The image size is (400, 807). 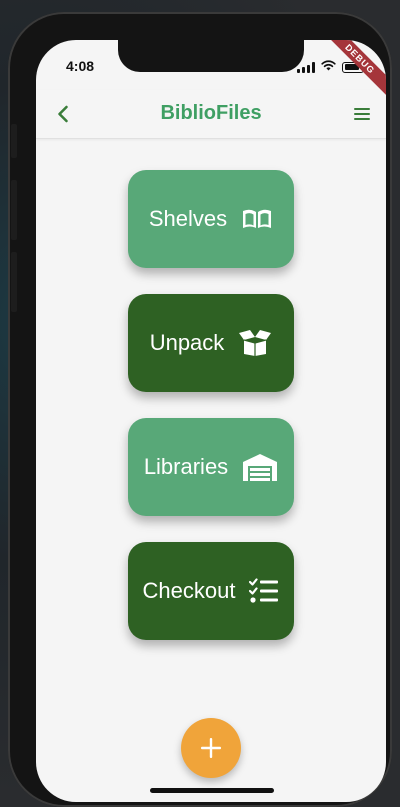 What do you see at coordinates (264, 591) in the screenshot?
I see `checklist-icon` at bounding box center [264, 591].